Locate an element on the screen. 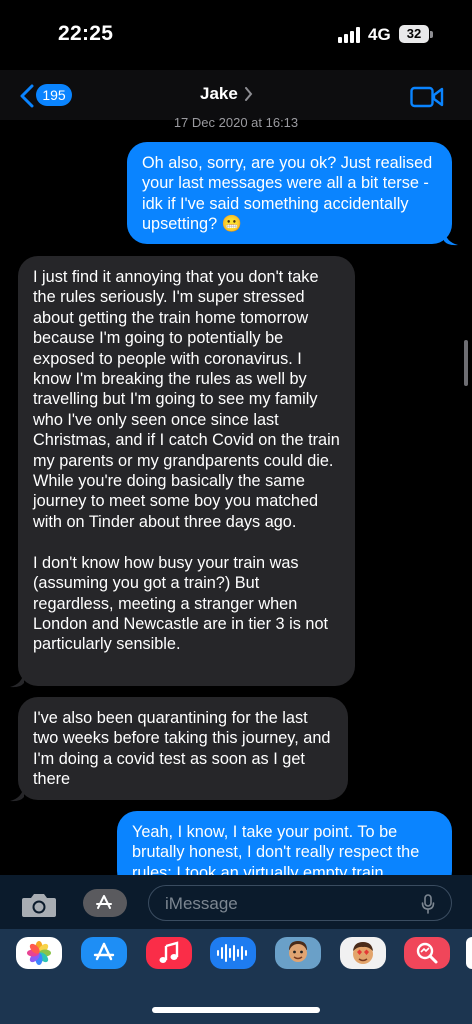 The image size is (472, 1024). memoji-icon is located at coordinates (298, 953).